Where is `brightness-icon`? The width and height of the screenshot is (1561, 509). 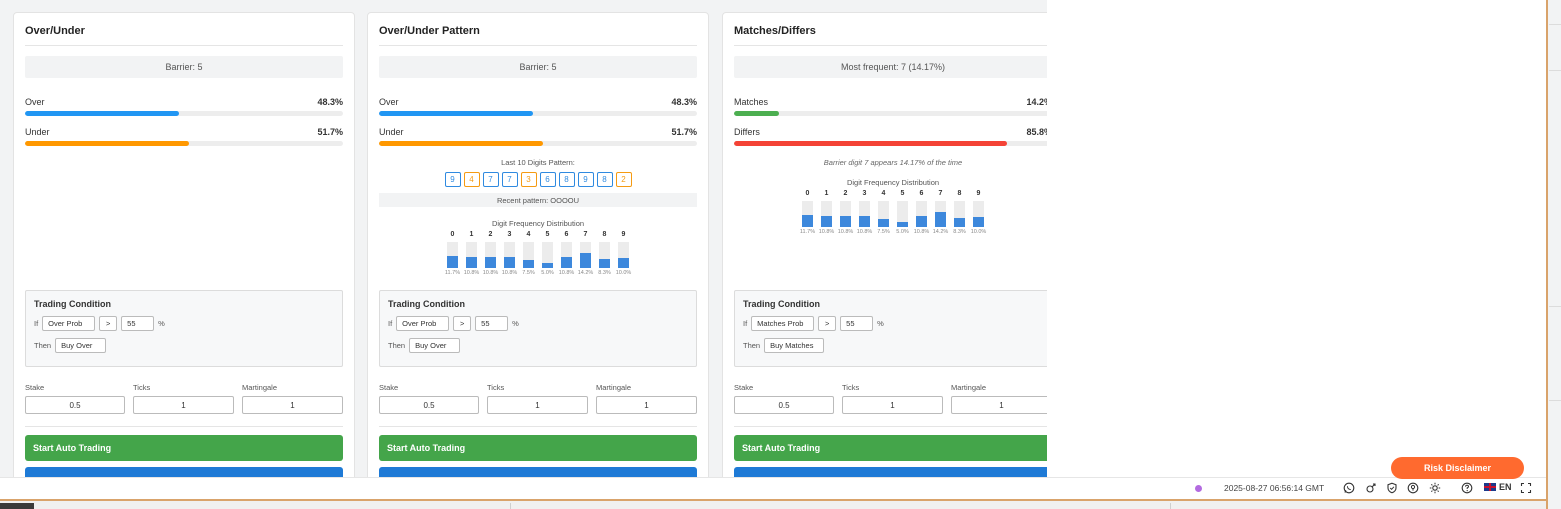 brightness-icon is located at coordinates (1434, 487).